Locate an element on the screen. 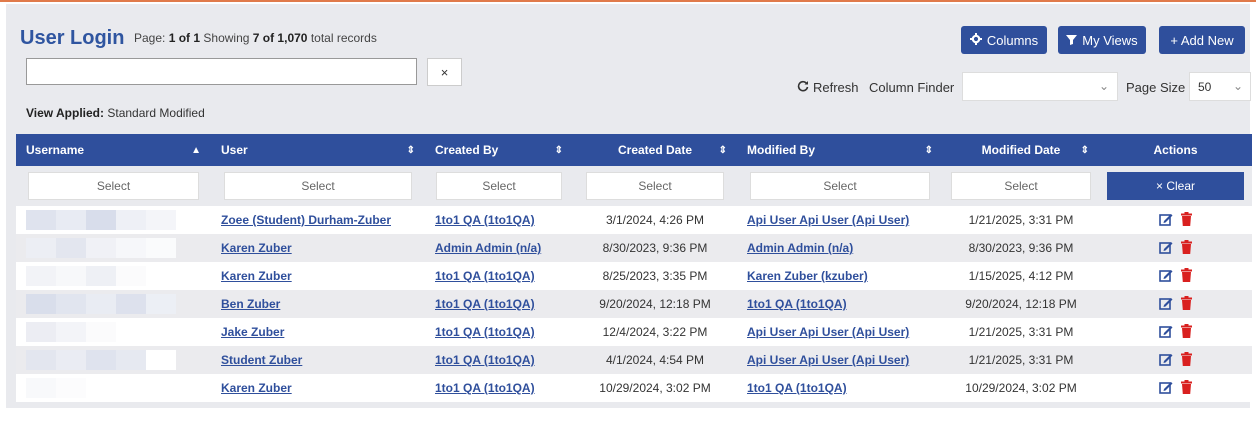  user-link: Ben Zuber is located at coordinates (250, 304).